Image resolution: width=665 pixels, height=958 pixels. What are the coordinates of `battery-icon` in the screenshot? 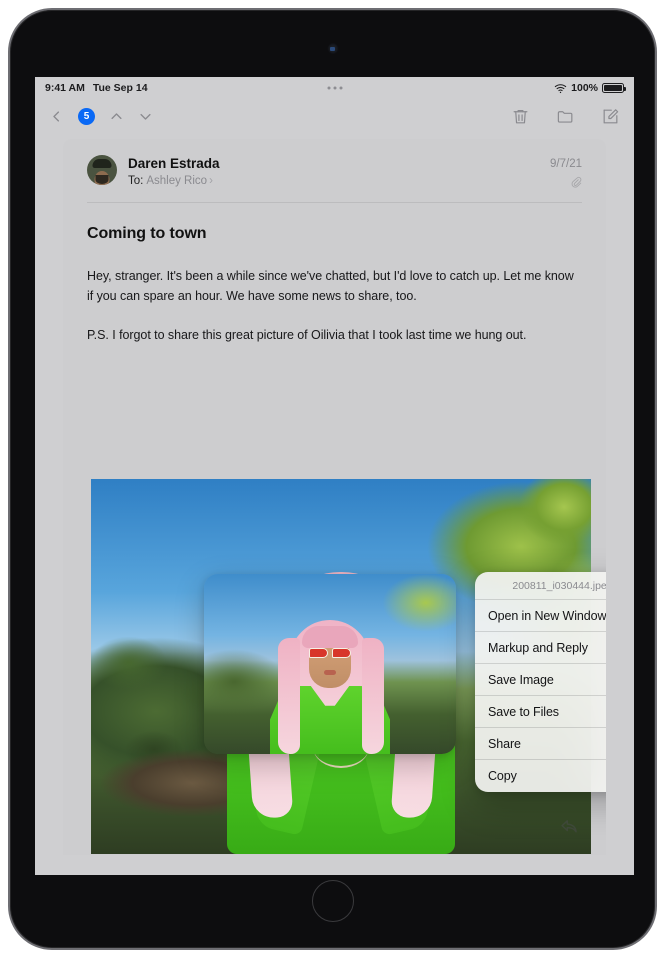 It's located at (614, 88).